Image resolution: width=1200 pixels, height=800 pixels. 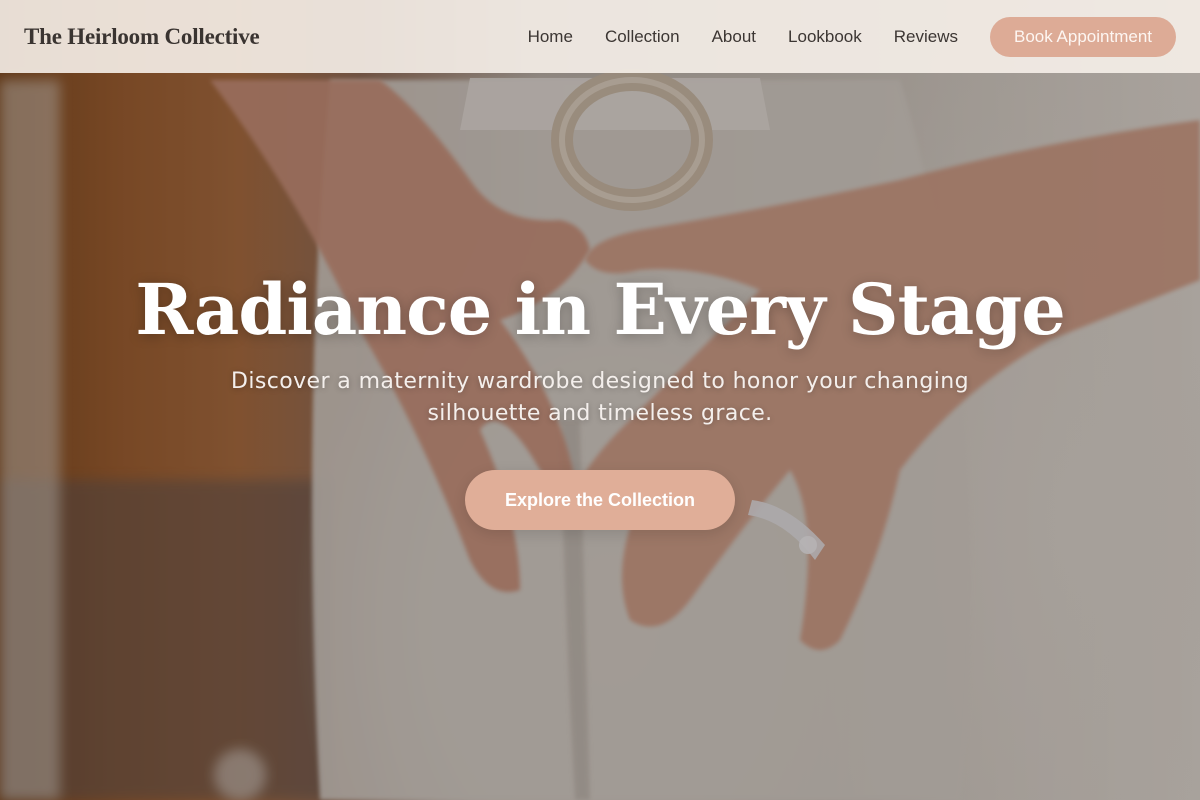 I want to click on brand-logo: The Heirloom Collective, so click(x=142, y=37).